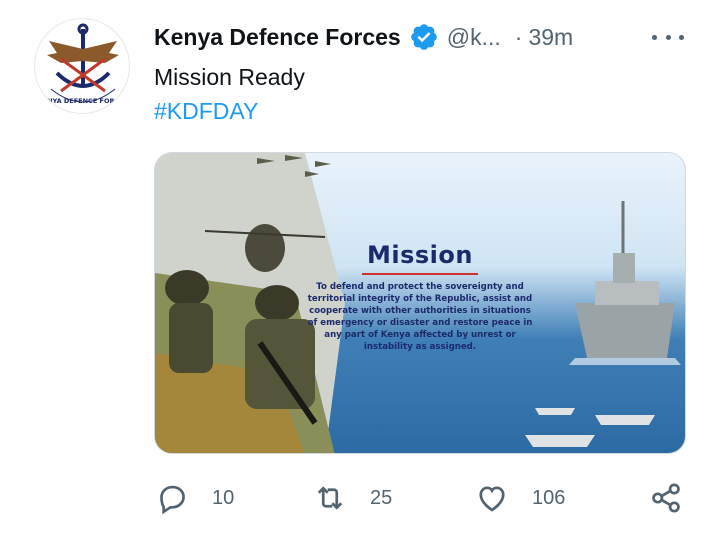 The width and height of the screenshot is (718, 536). What do you see at coordinates (668, 37) in the screenshot?
I see `more-icon` at bounding box center [668, 37].